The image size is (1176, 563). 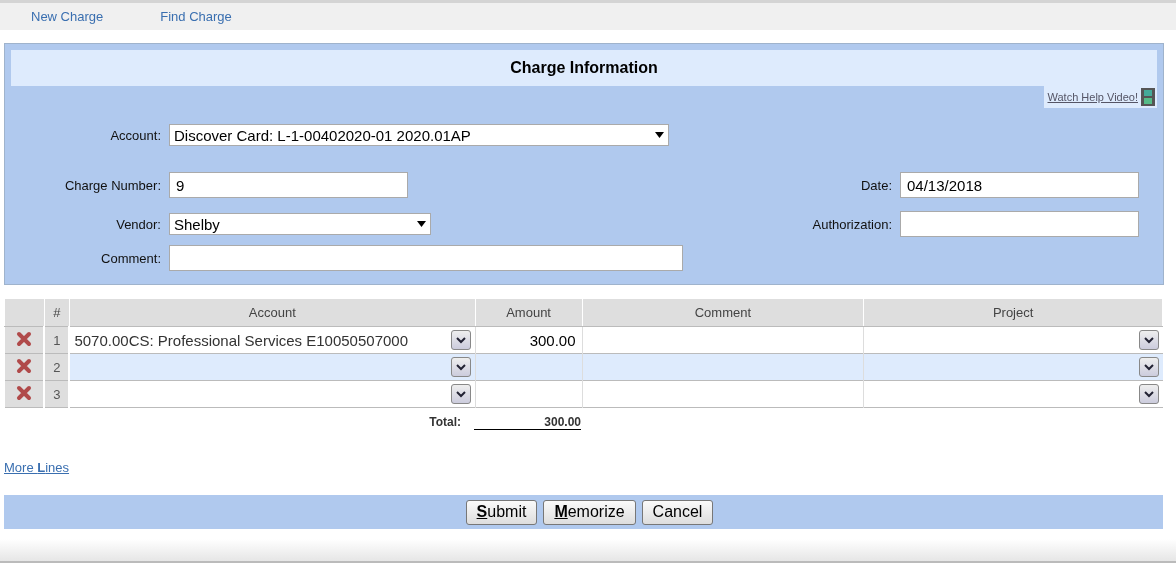 I want to click on column-header: Project, so click(x=1013, y=312).